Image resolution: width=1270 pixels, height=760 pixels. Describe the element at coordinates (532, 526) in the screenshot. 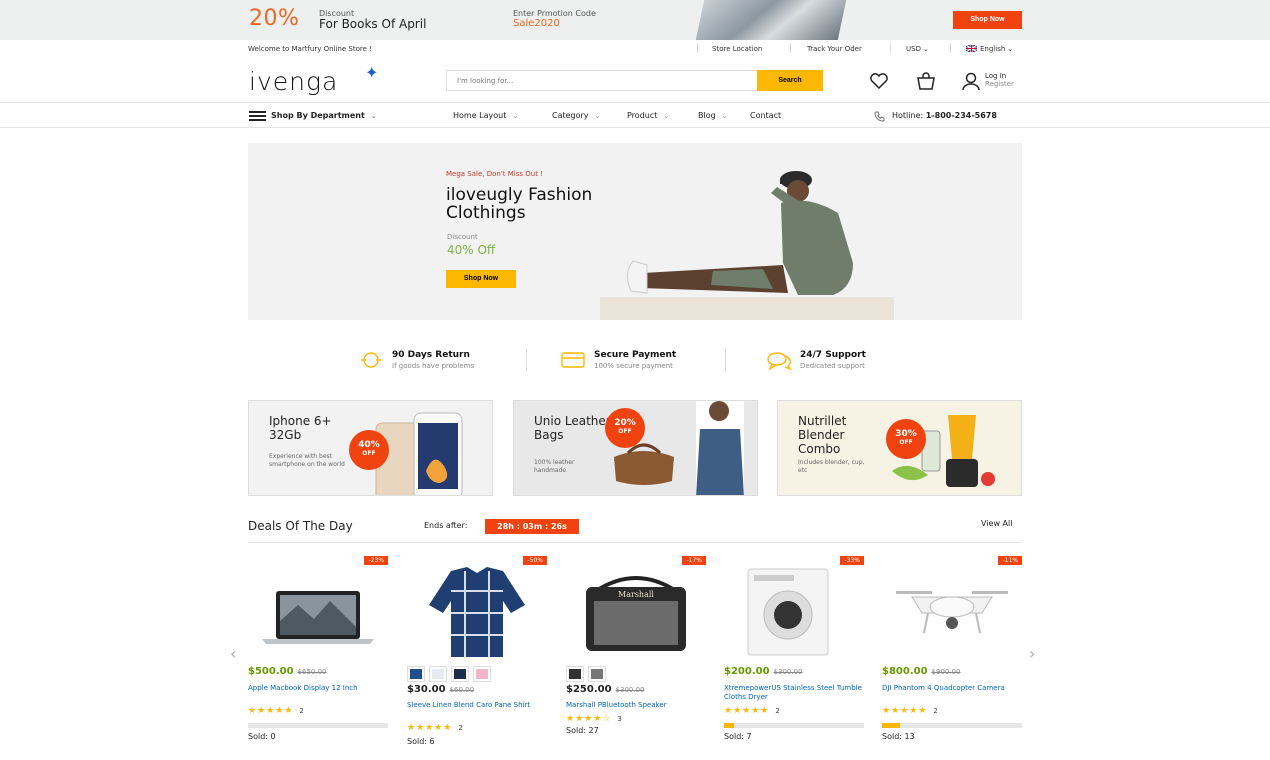

I see `countdown-timer: 28h : 03m : 26s` at that location.